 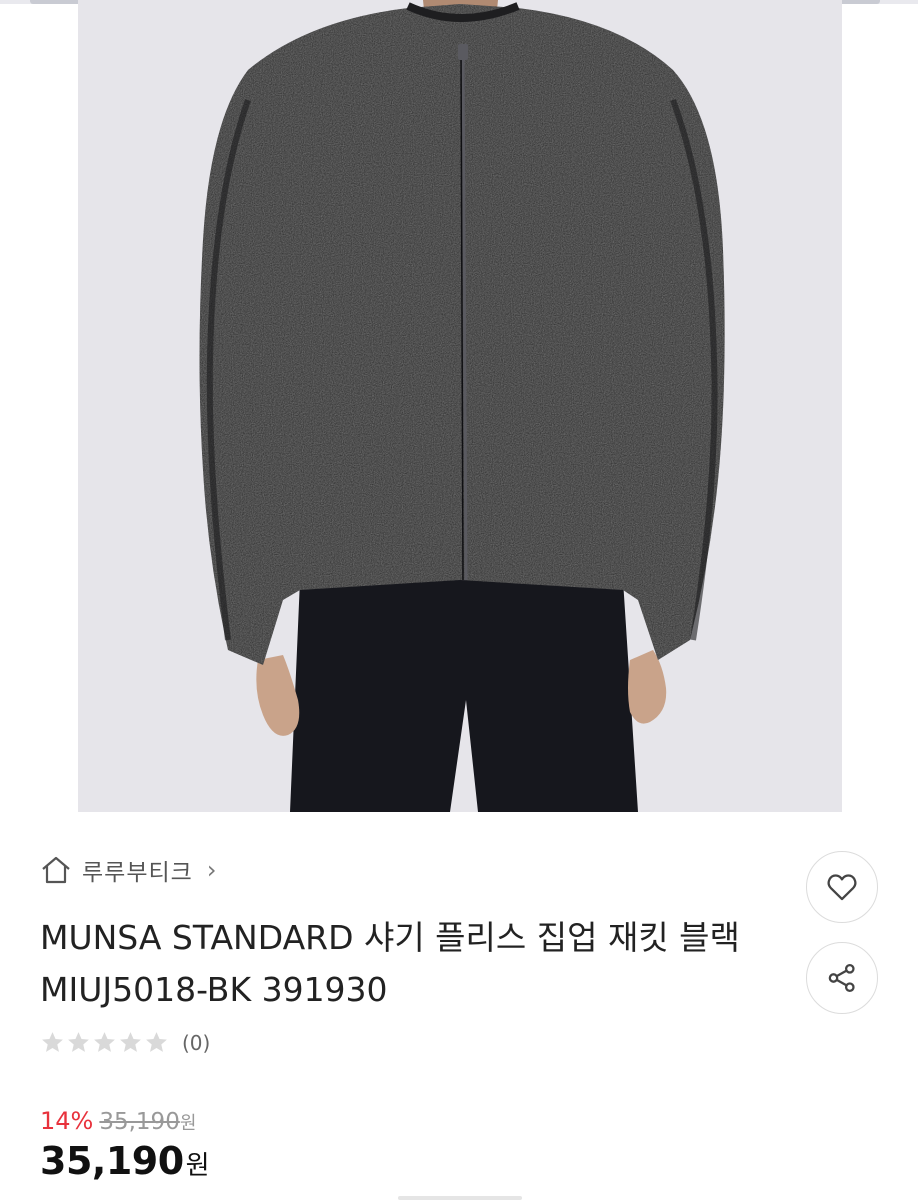 I want to click on discount-row: 14% 35,190 원, so click(x=125, y=1121).